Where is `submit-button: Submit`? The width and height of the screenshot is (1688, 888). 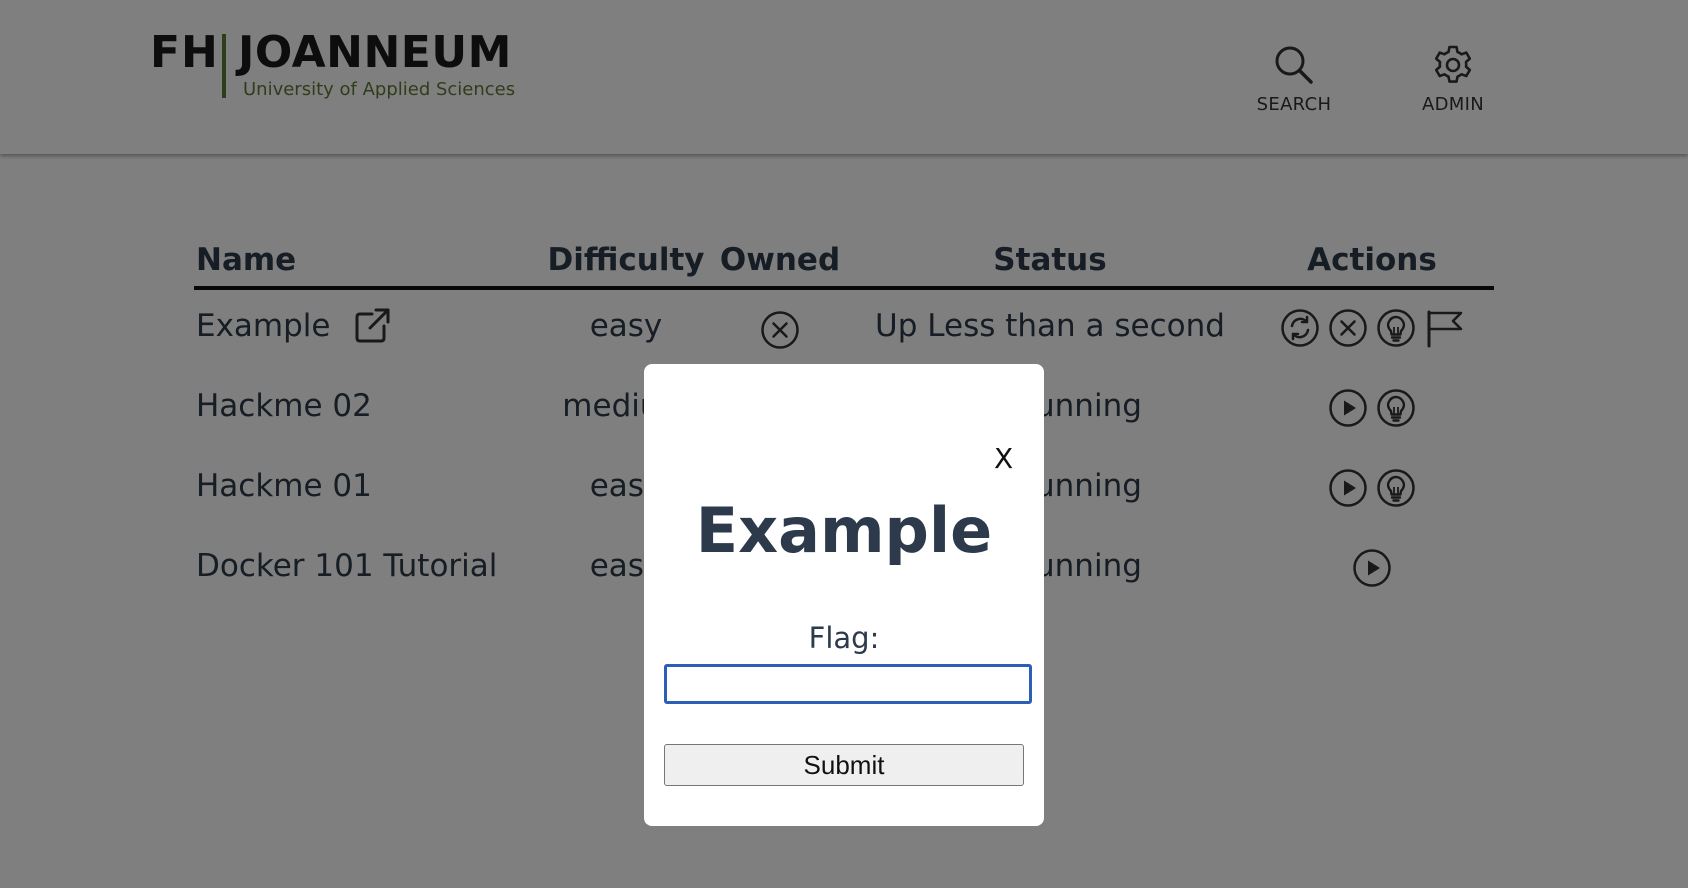
submit-button: Submit is located at coordinates (844, 765).